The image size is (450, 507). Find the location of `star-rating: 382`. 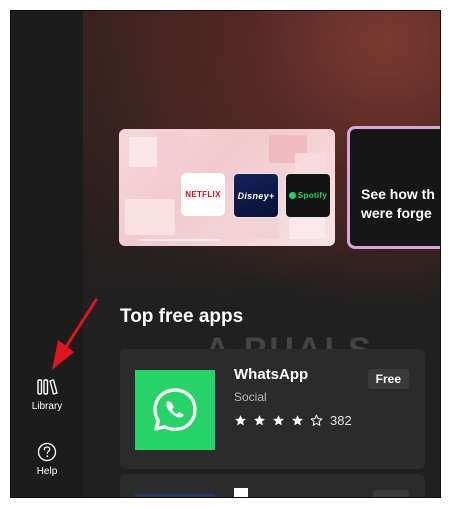

star-rating: 382 is located at coordinates (293, 420).